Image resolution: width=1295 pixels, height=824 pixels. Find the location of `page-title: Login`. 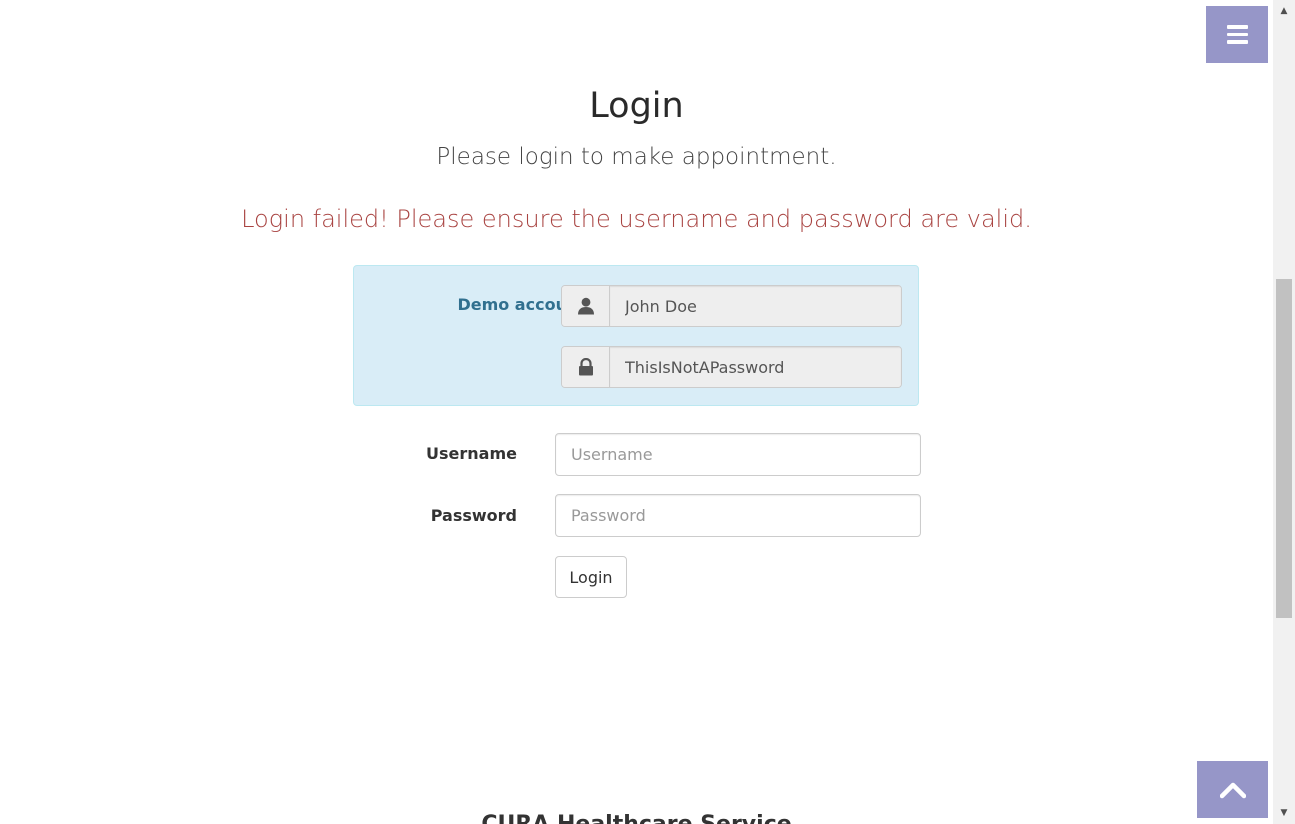

page-title: Login is located at coordinates (636, 106).